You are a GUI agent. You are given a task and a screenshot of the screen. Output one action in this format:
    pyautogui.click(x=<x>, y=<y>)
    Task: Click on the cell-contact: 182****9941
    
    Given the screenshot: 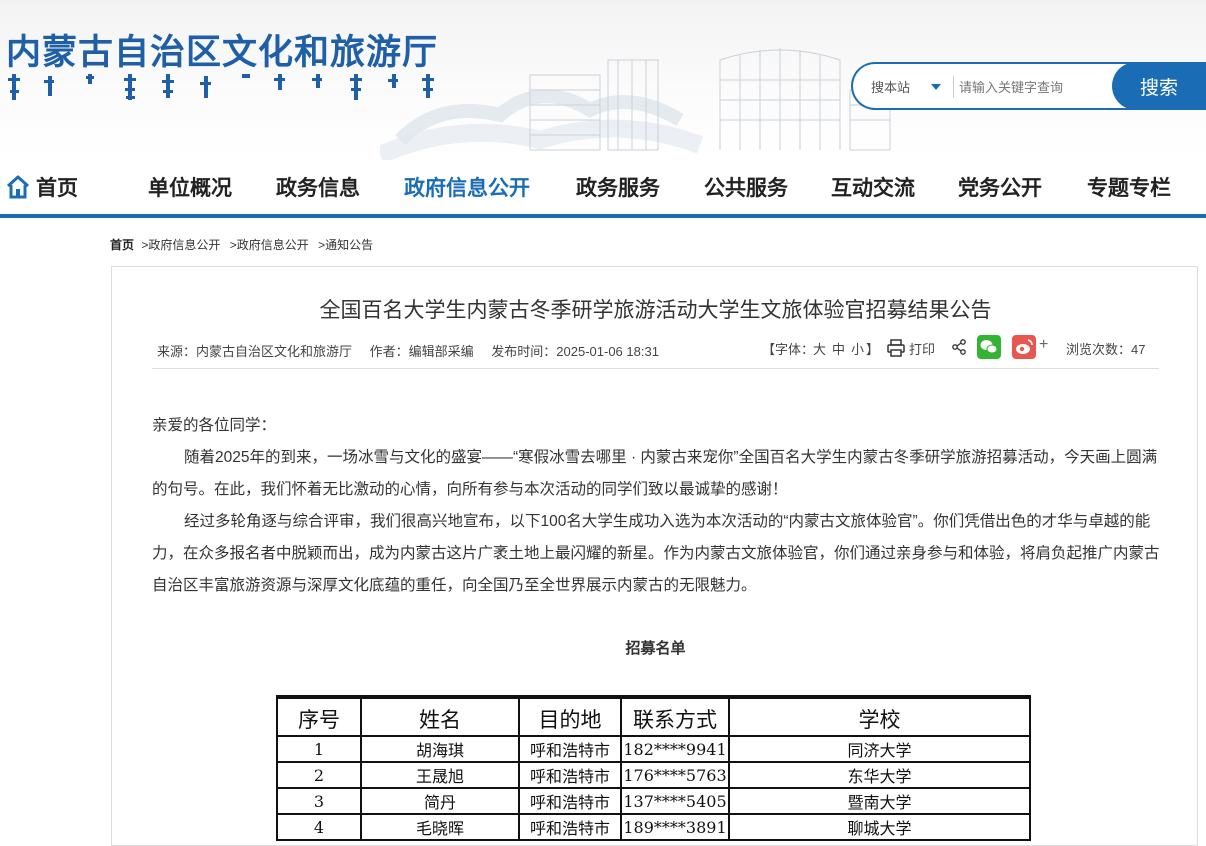 What is the action you would take?
    pyautogui.click(x=675, y=749)
    